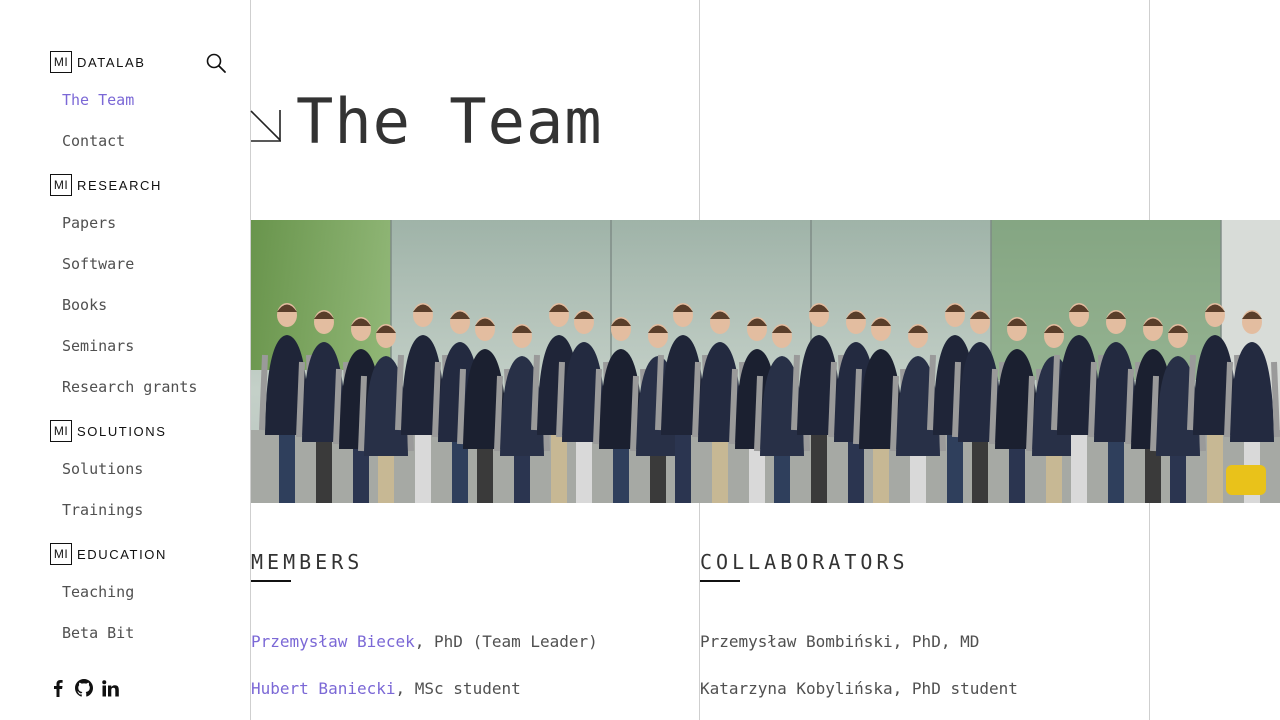 This screenshot has height=720, width=1280. I want to click on brand-name: DATALAB, so click(111, 62).